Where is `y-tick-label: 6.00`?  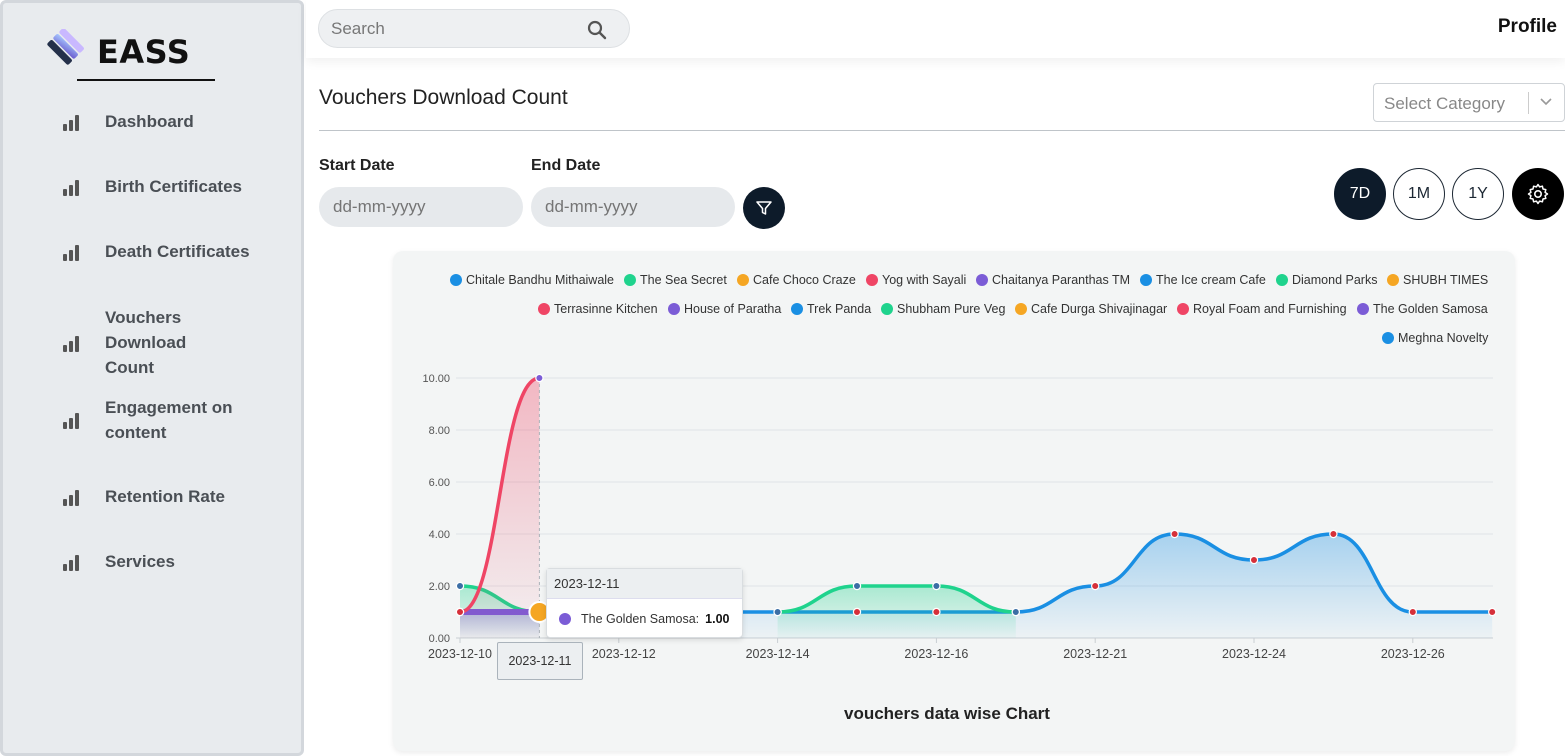
y-tick-label: 6.00 is located at coordinates (439, 483).